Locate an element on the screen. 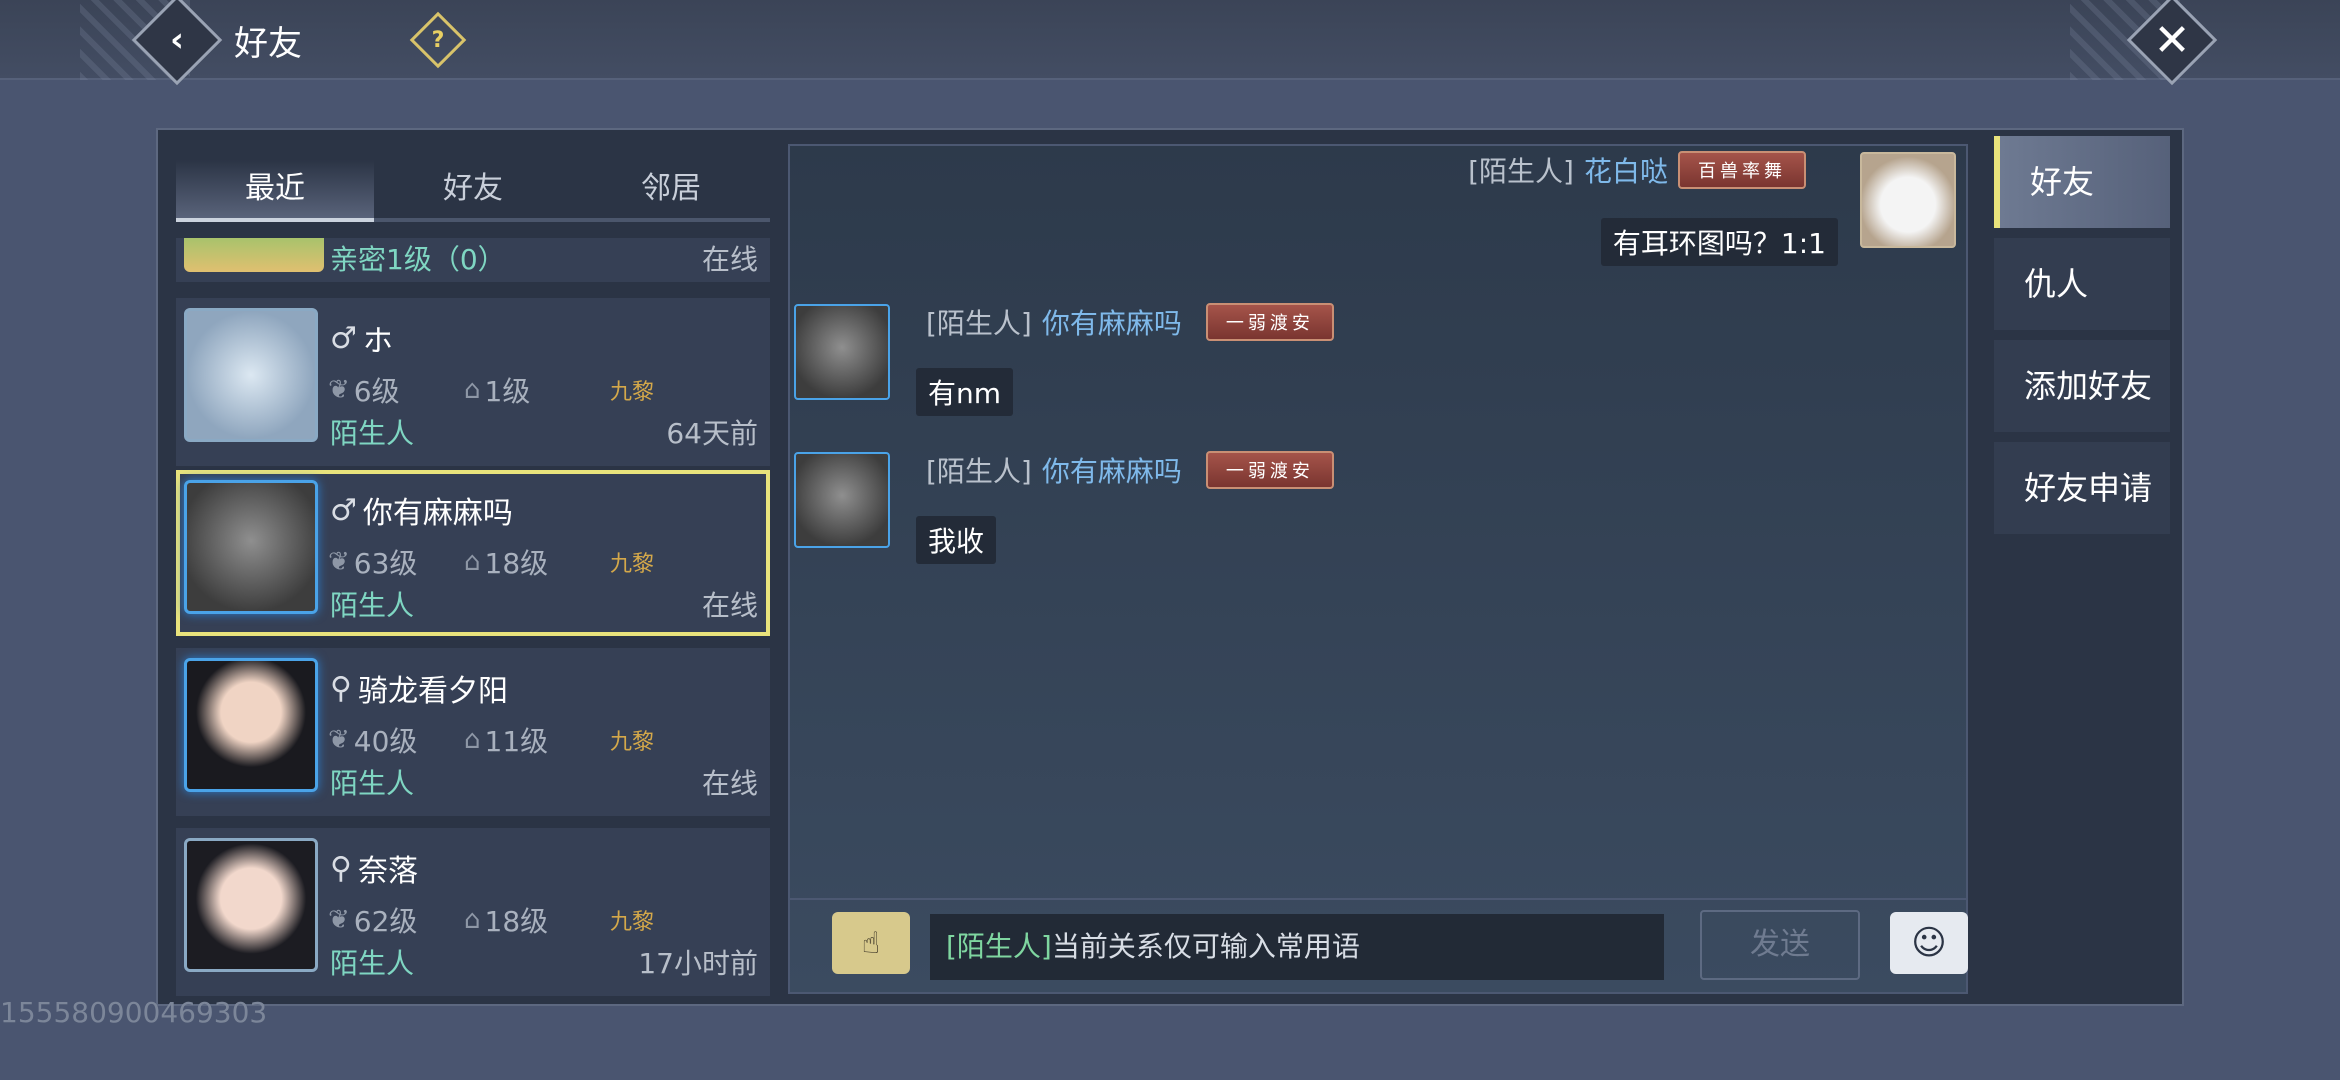 This screenshot has height=1080, width=2340. sender-name: 花白哒 is located at coordinates (1626, 170).